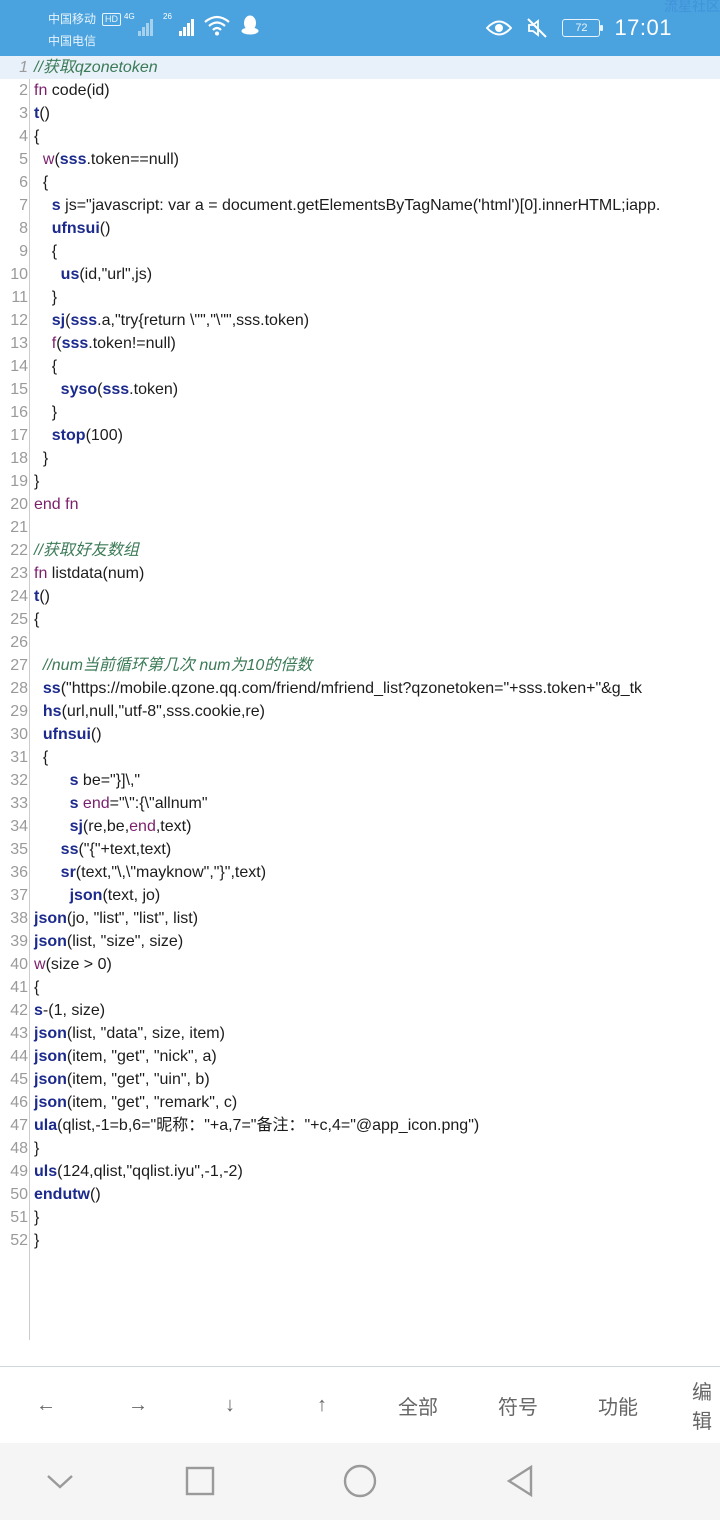 The width and height of the screenshot is (720, 1520). I want to click on code-text: json(item, "get", "remark", c), so click(135, 1102).